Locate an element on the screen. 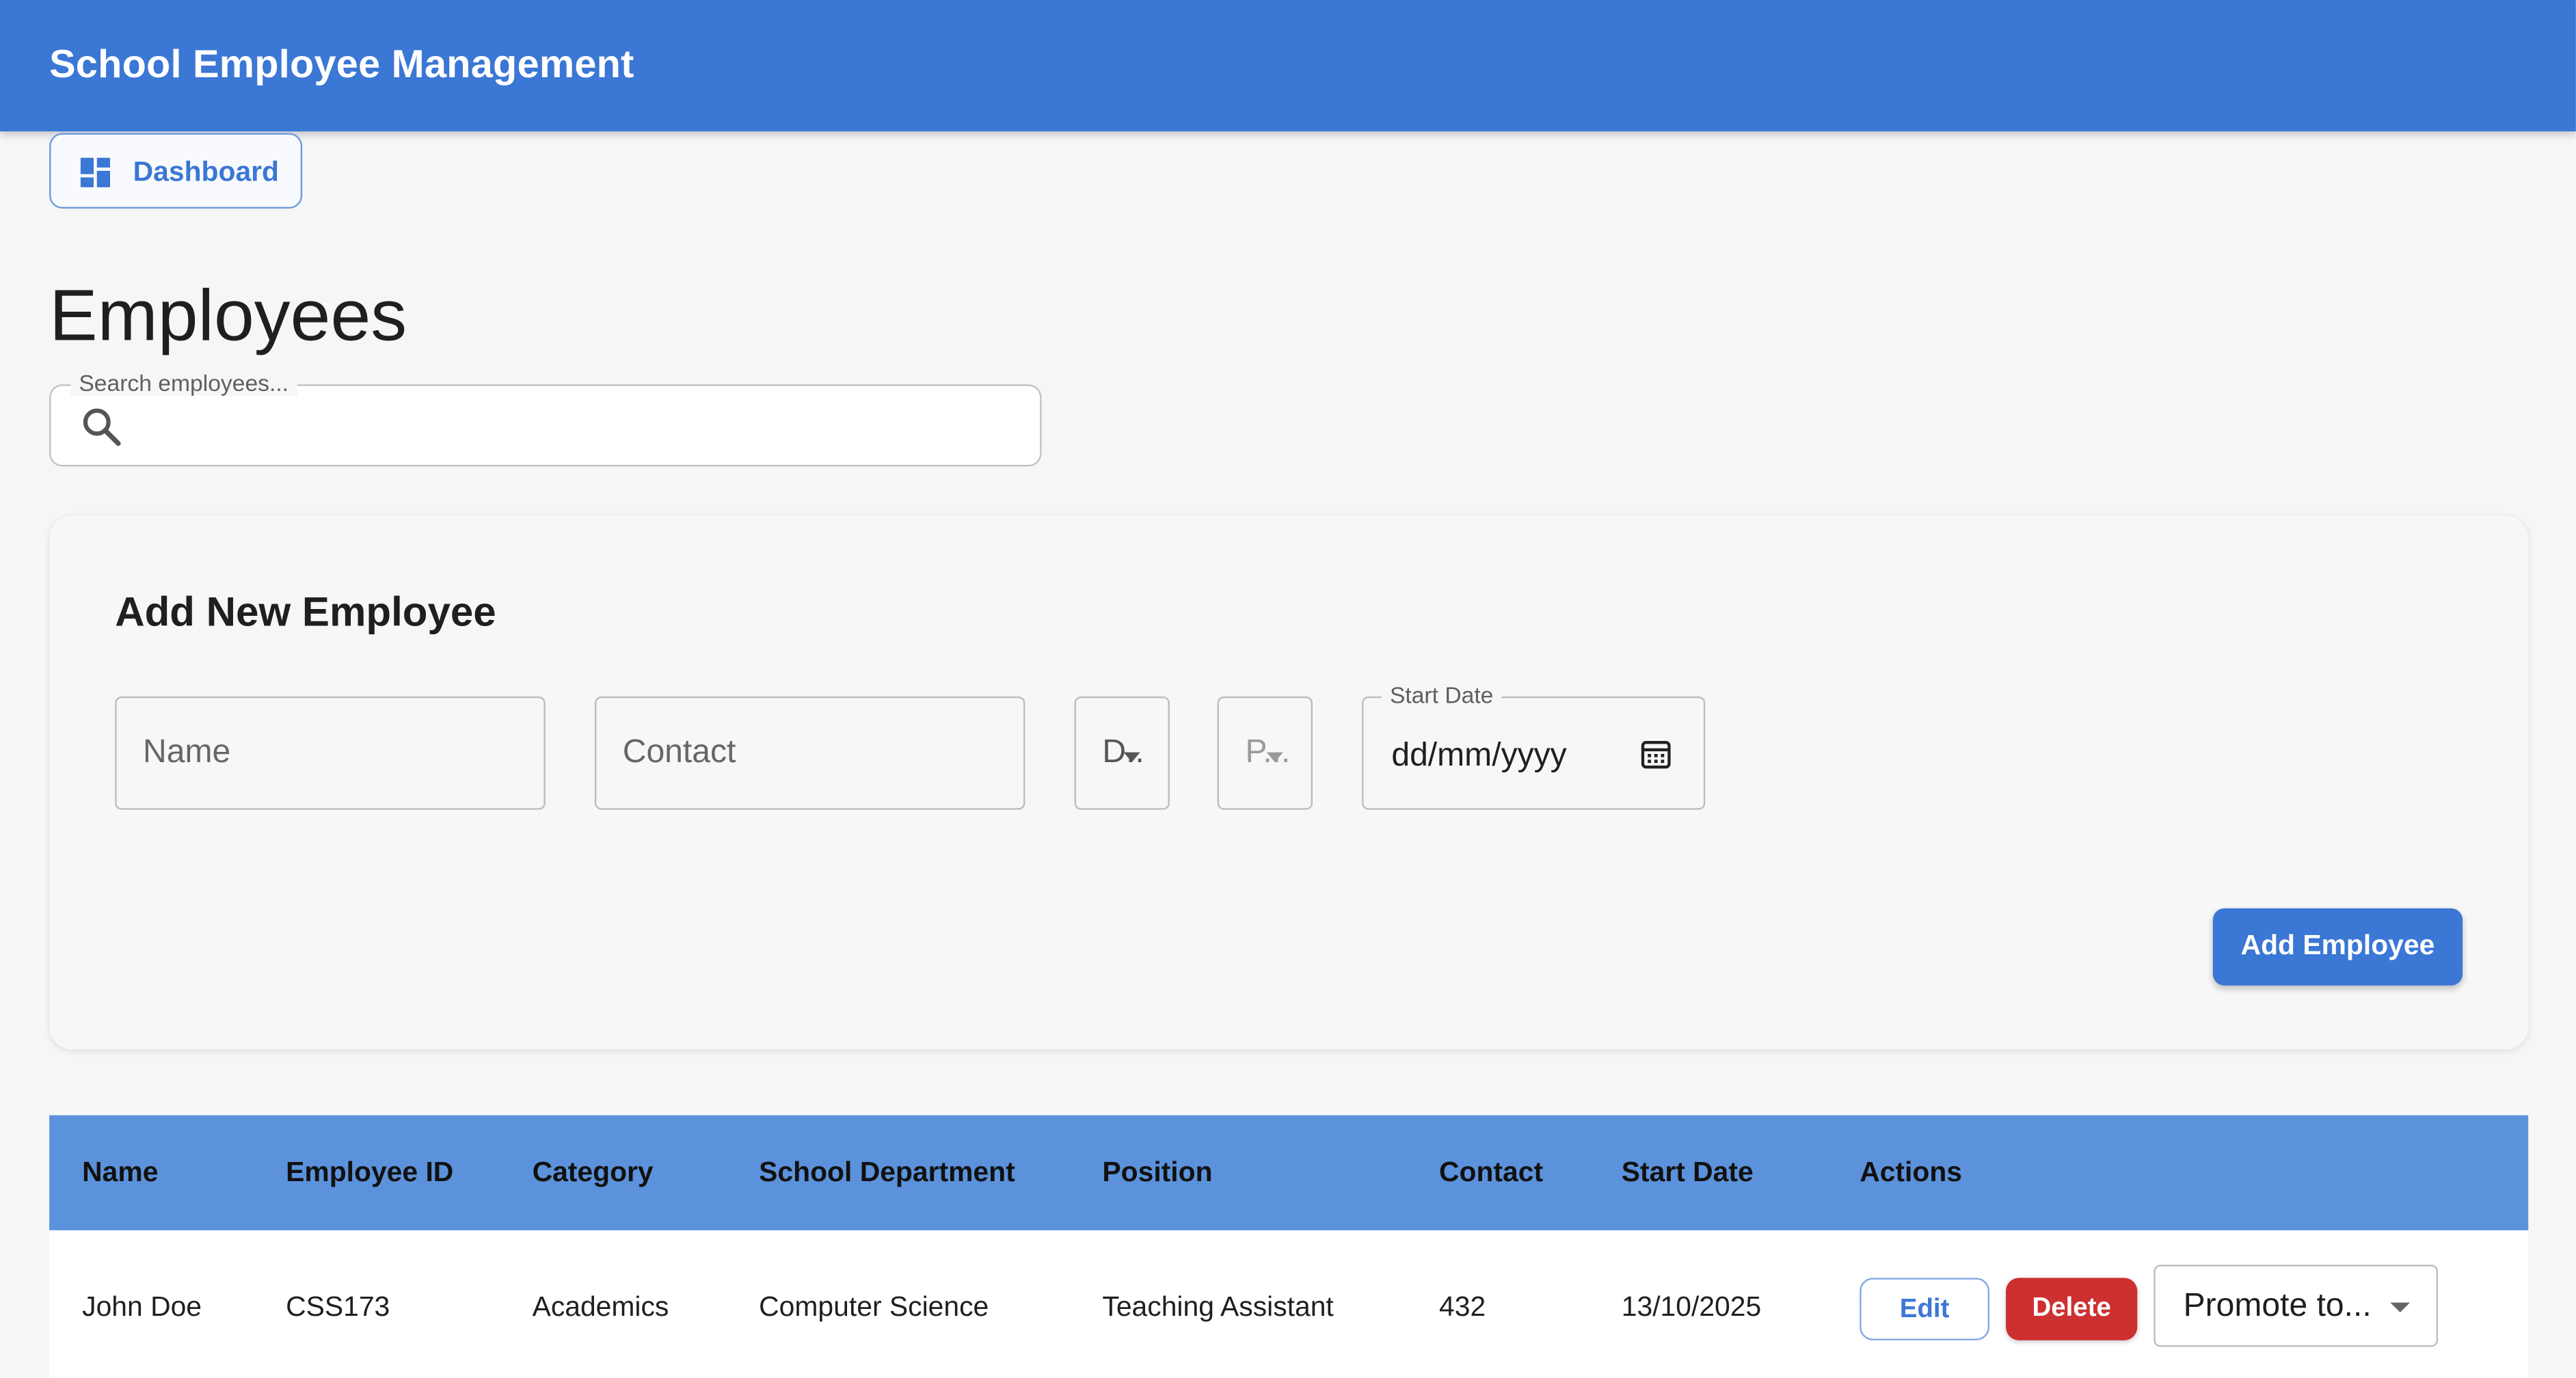 This screenshot has width=2576, height=1378. dashboard-label: Dashboard is located at coordinates (206, 171).